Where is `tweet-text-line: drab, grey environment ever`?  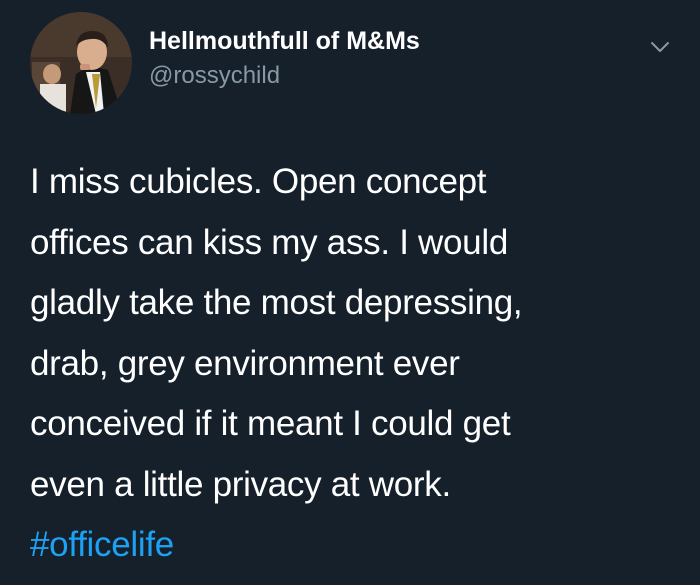
tweet-text-line: drab, grey environment ever is located at coordinates (245, 363).